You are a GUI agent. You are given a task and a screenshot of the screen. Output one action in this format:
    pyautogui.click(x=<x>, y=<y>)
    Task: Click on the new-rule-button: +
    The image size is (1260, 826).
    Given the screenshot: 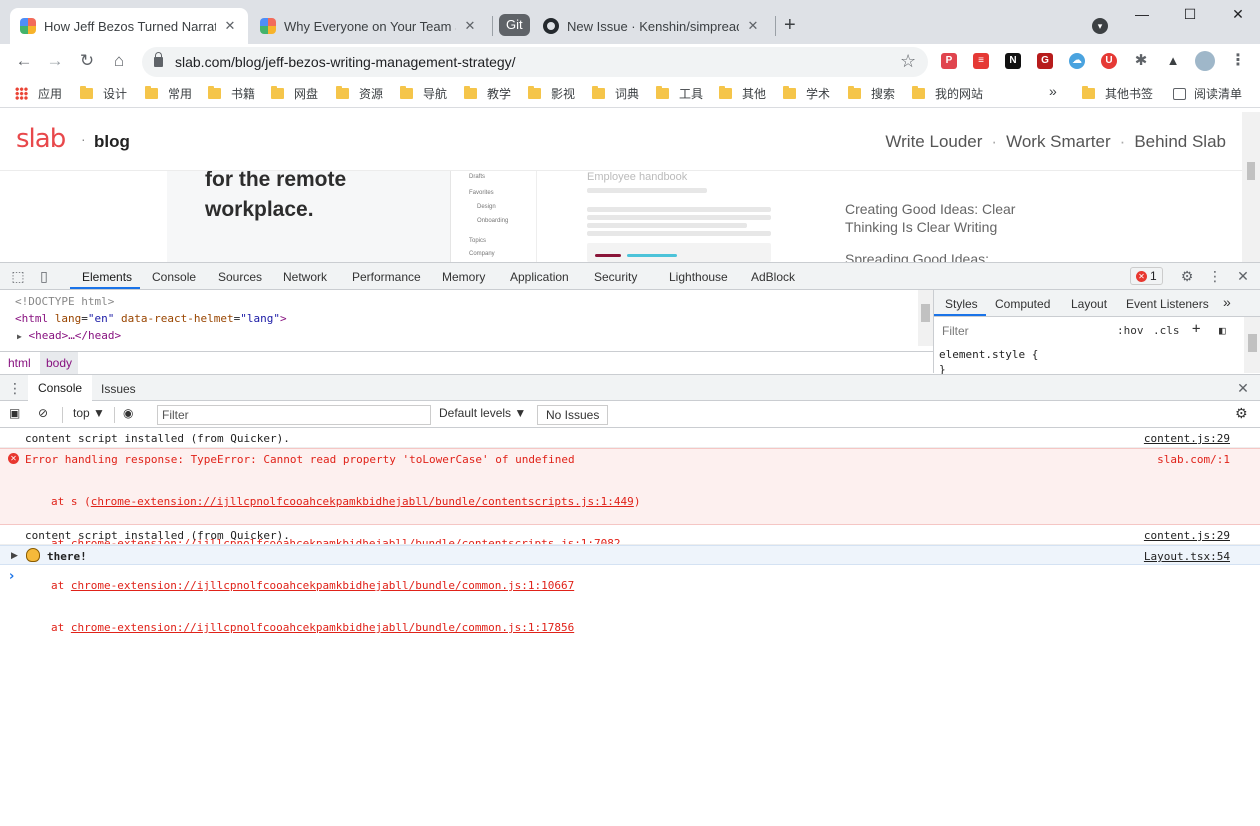 What is the action you would take?
    pyautogui.click(x=1196, y=329)
    